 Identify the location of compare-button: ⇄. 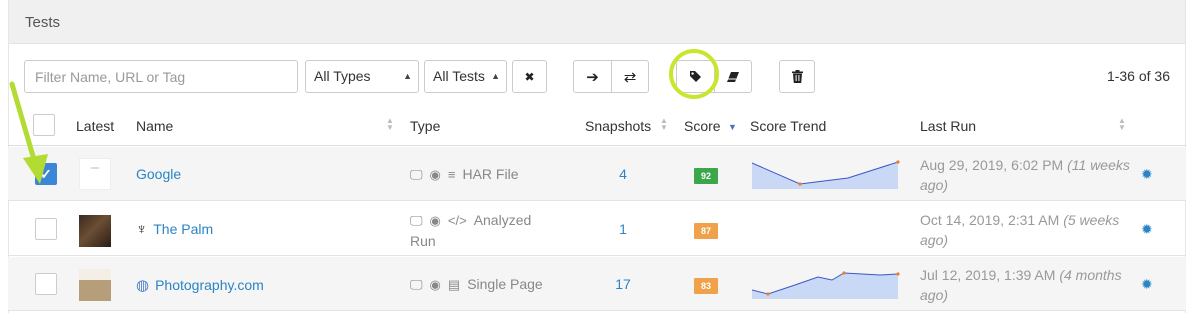
(629, 76).